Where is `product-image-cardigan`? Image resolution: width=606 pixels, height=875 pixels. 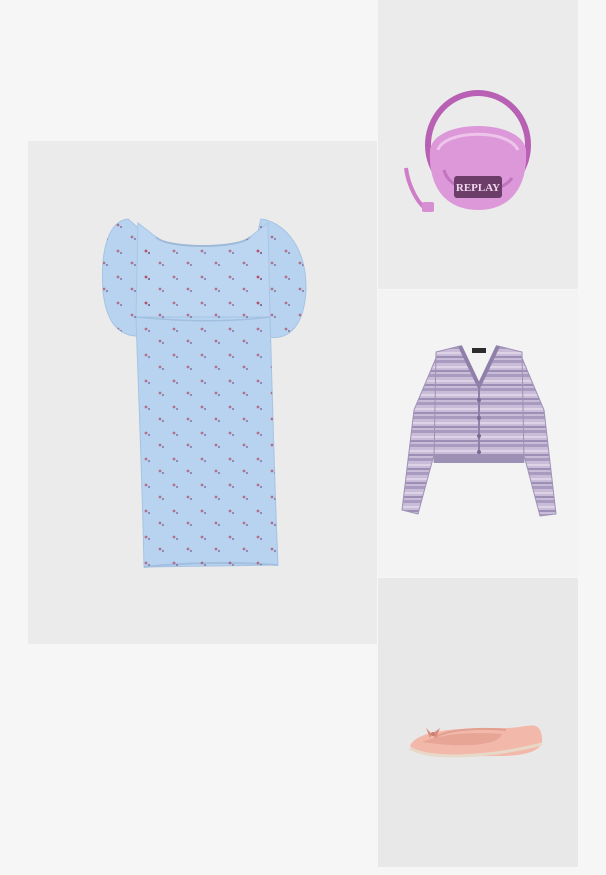
product-image-cardigan is located at coordinates (478, 433).